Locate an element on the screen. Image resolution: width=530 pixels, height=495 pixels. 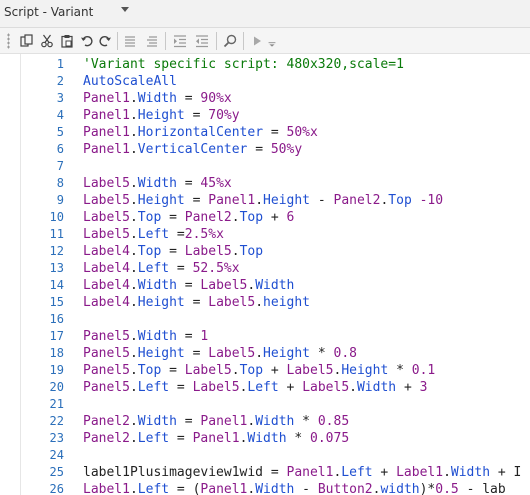
line-number: 10 is located at coordinates (56, 217).